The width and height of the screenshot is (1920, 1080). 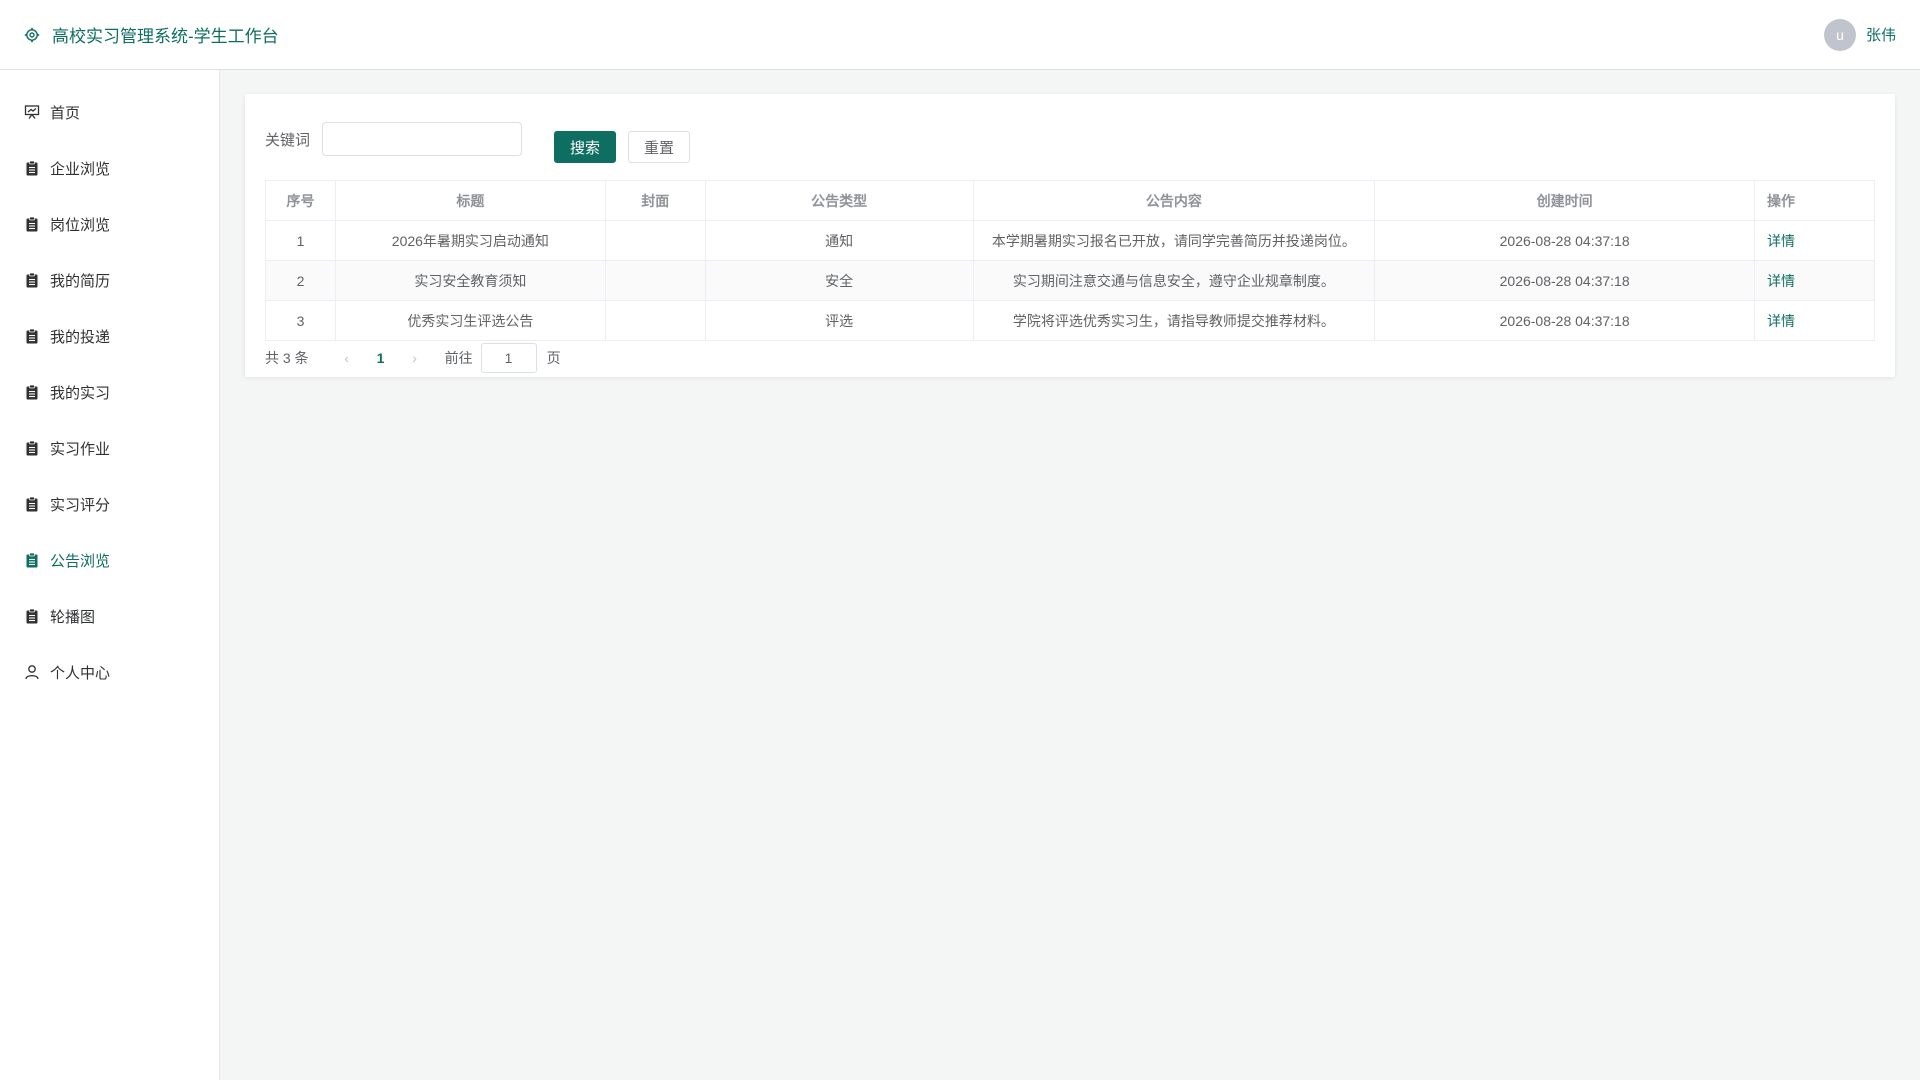 What do you see at coordinates (32, 35) in the screenshot?
I see `gear-icon` at bounding box center [32, 35].